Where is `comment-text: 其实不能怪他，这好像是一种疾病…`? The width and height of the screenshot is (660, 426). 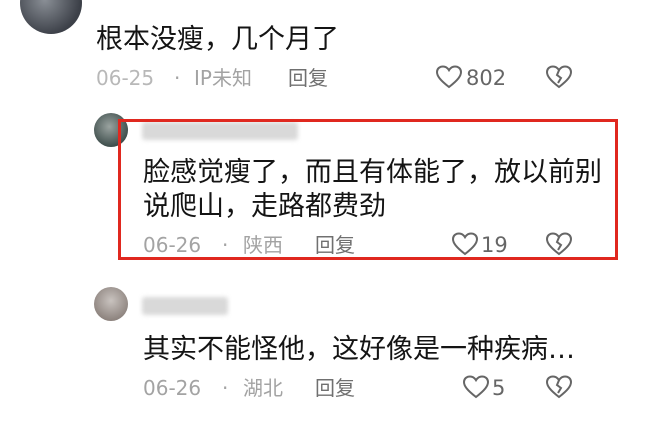 comment-text: 其实不能怪他，这好像是一种疾病… is located at coordinates (359, 349).